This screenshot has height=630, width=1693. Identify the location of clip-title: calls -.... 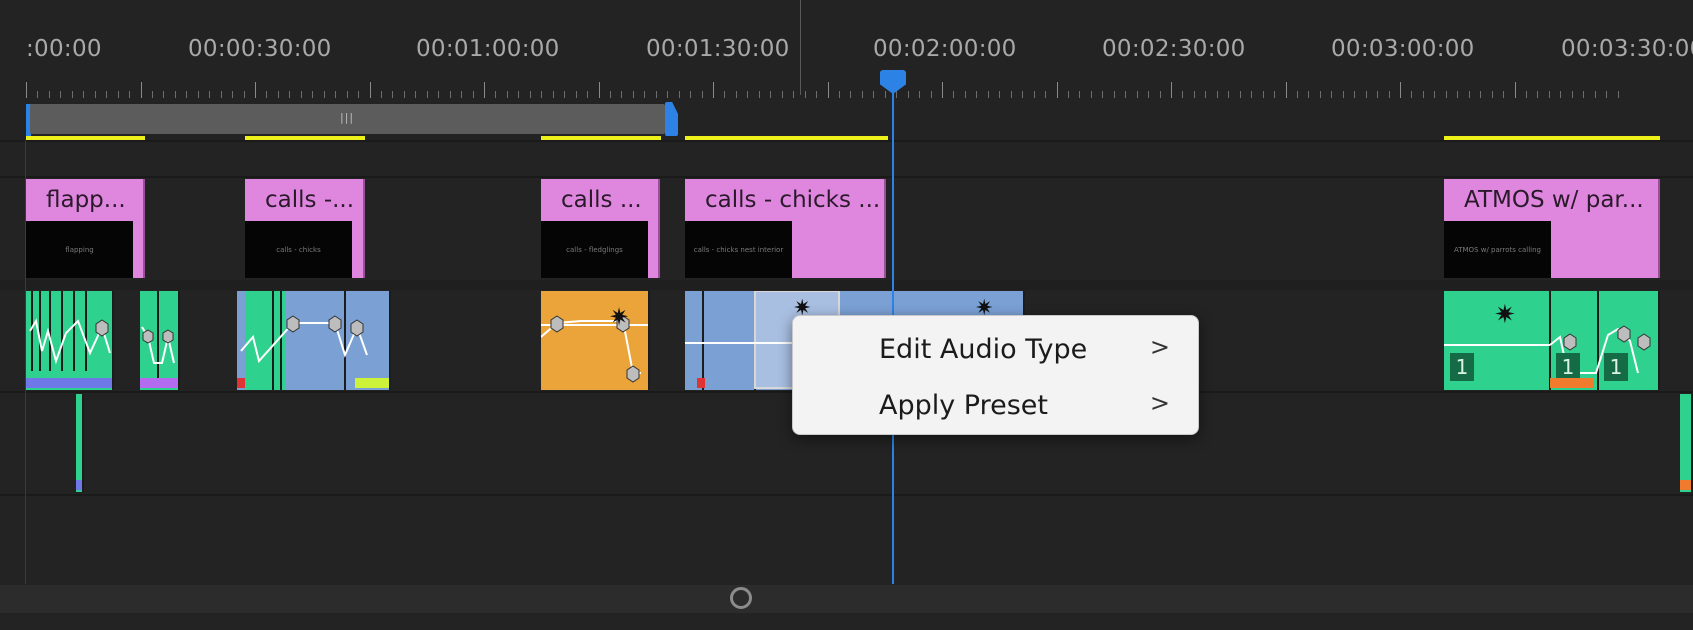
(310, 200).